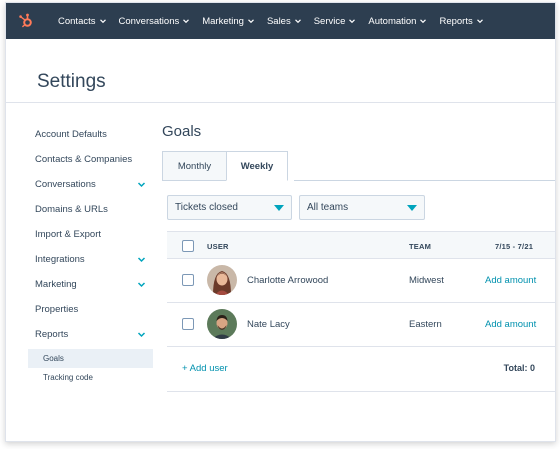 This screenshot has height=449, width=560. Describe the element at coordinates (420, 246) in the screenshot. I see `column-header-team: TEAM` at that location.